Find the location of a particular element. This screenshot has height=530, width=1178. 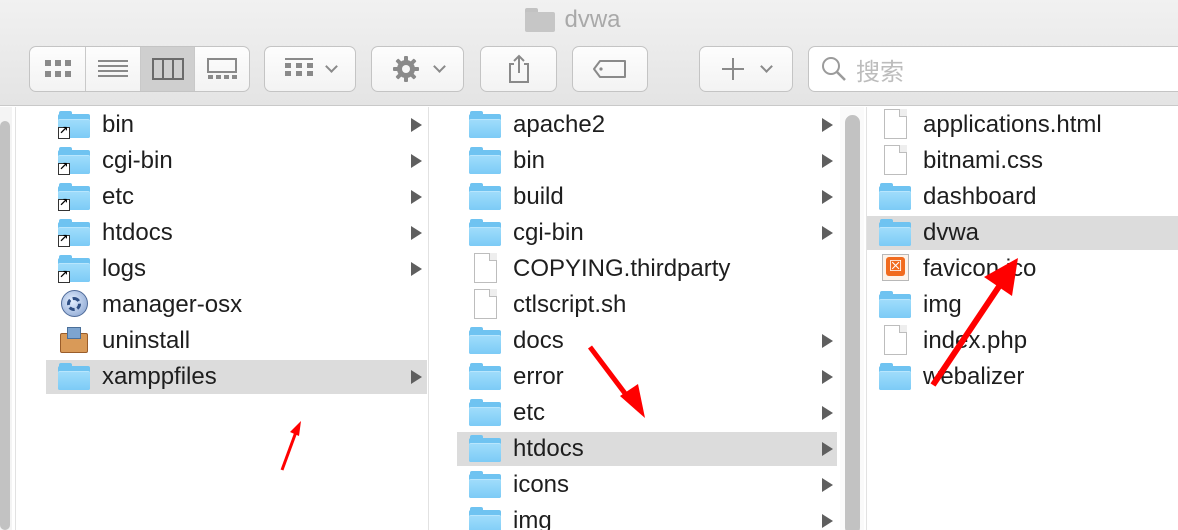

xampp-favicon-icon: ☒ is located at coordinates (895, 268).